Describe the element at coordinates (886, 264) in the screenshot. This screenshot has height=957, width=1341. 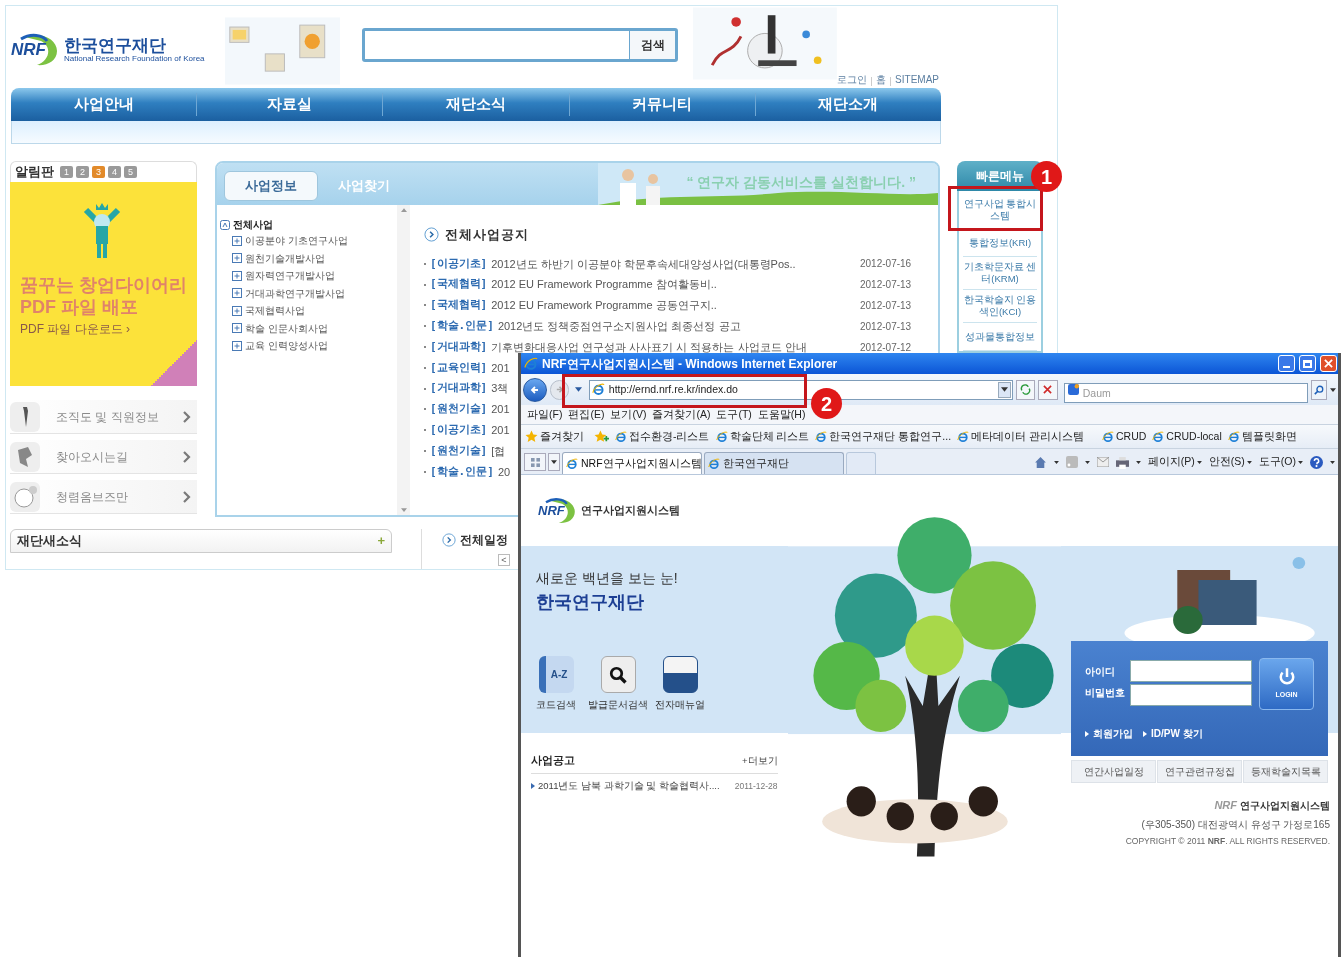
I see `notice-date: 2012-07-16` at that location.